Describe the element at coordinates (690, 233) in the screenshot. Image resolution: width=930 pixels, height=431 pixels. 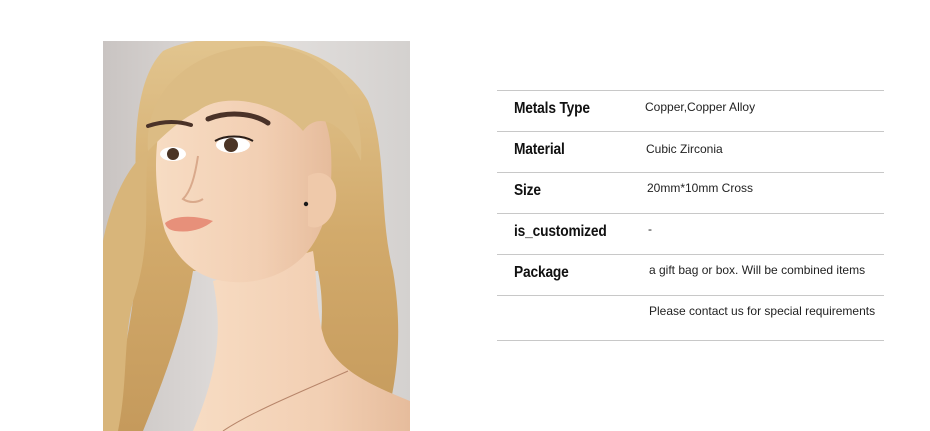
I see `spec-row-is-customized: is_customized -` at that location.